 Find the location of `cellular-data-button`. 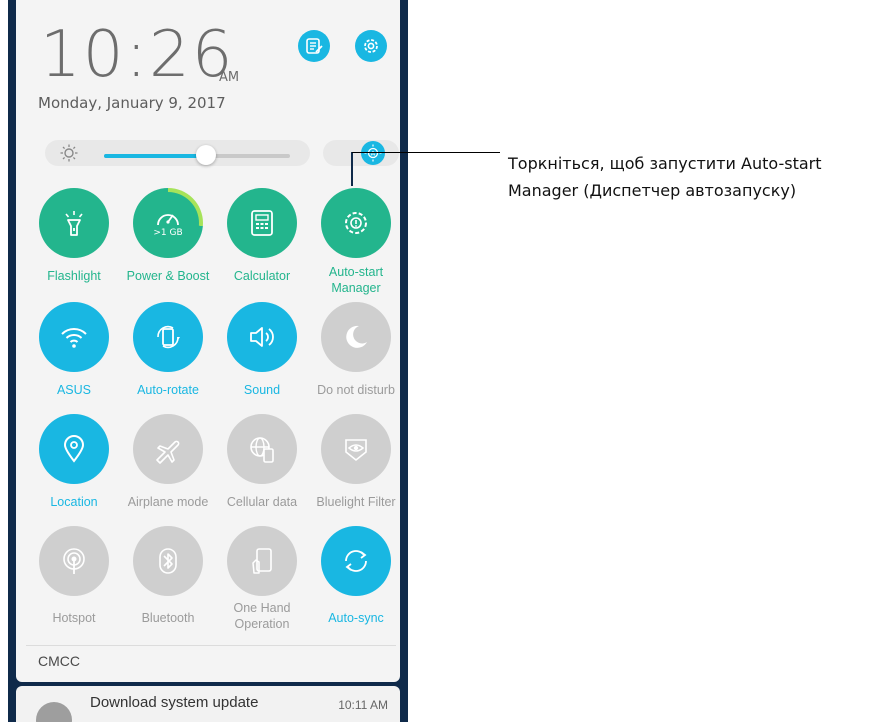

cellular-data-button is located at coordinates (262, 449).